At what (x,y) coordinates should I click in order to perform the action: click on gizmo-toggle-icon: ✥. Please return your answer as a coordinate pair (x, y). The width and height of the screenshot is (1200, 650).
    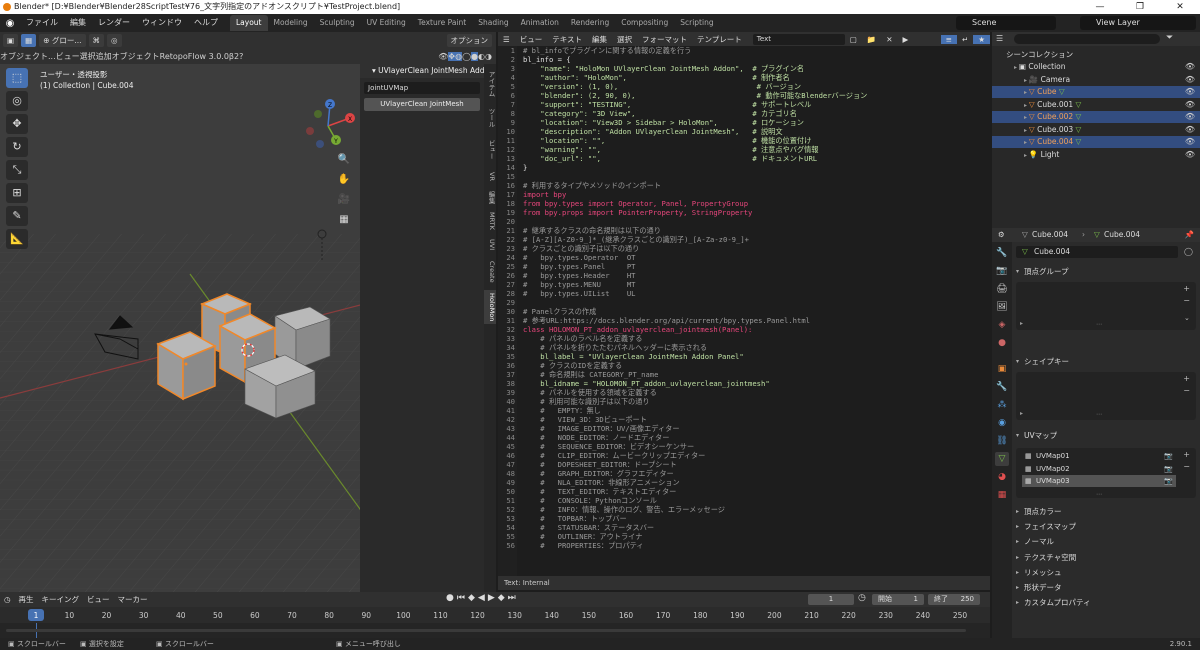
    Looking at the image, I should click on (452, 56).